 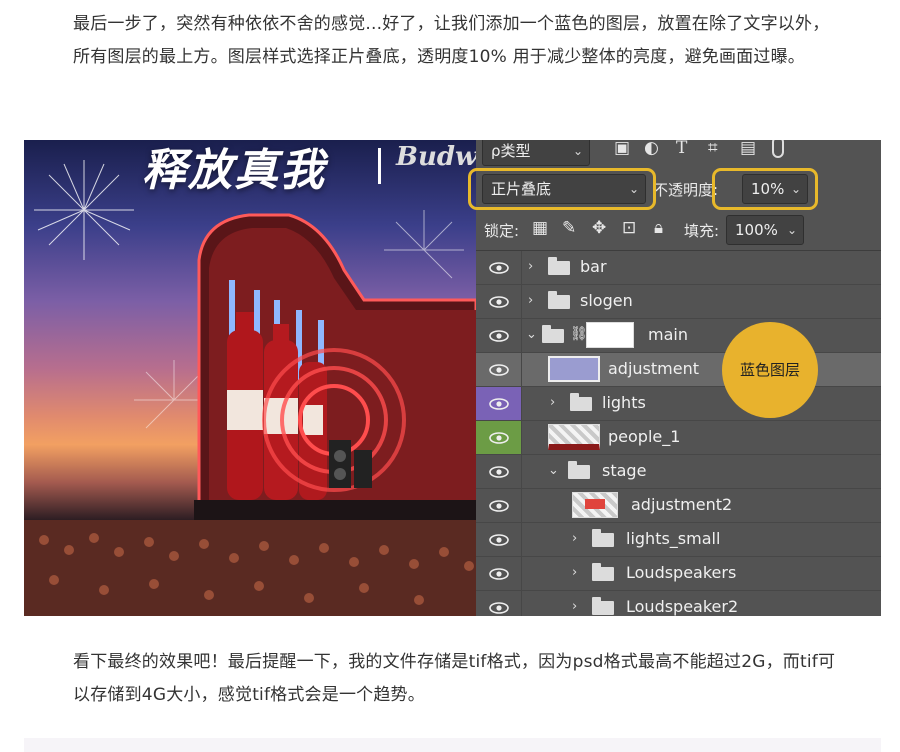 I want to click on next-block-strip, so click(x=452, y=745).